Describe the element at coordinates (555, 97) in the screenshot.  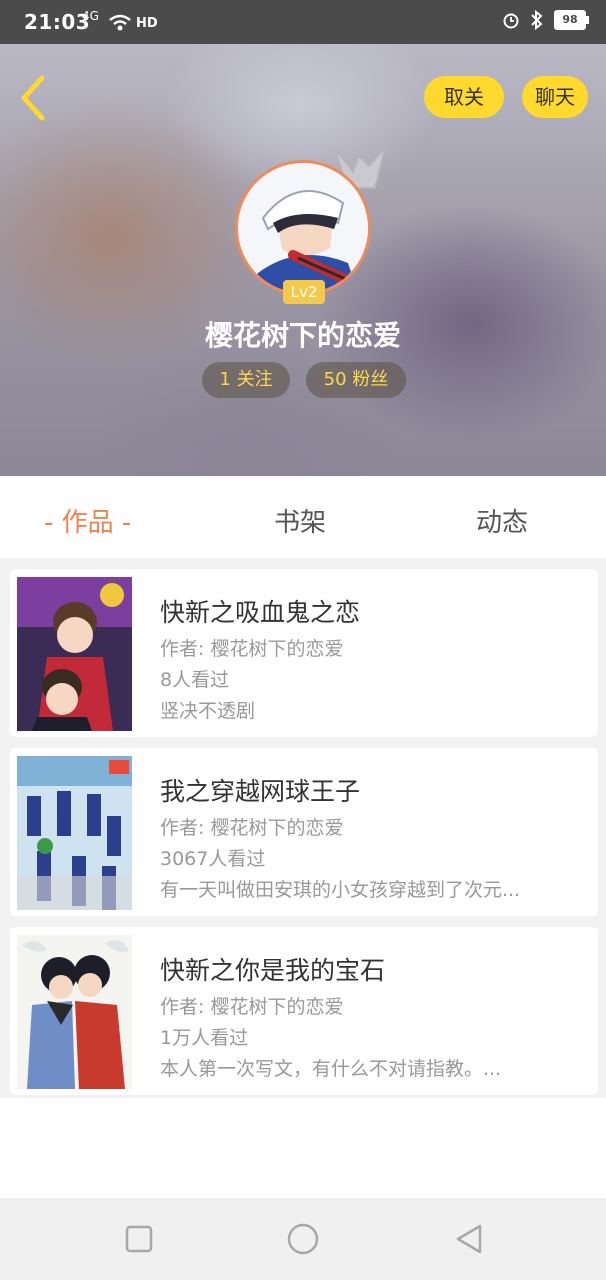
I see `chat-button: 聊天` at that location.